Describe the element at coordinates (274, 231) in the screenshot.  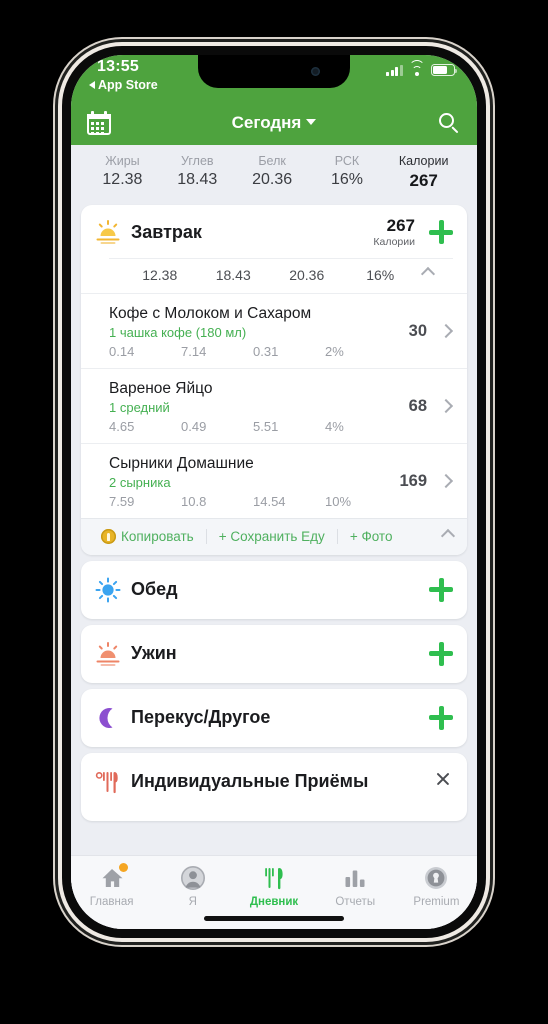
I see `breakfast-header: Завтрак 267 Калории` at that location.